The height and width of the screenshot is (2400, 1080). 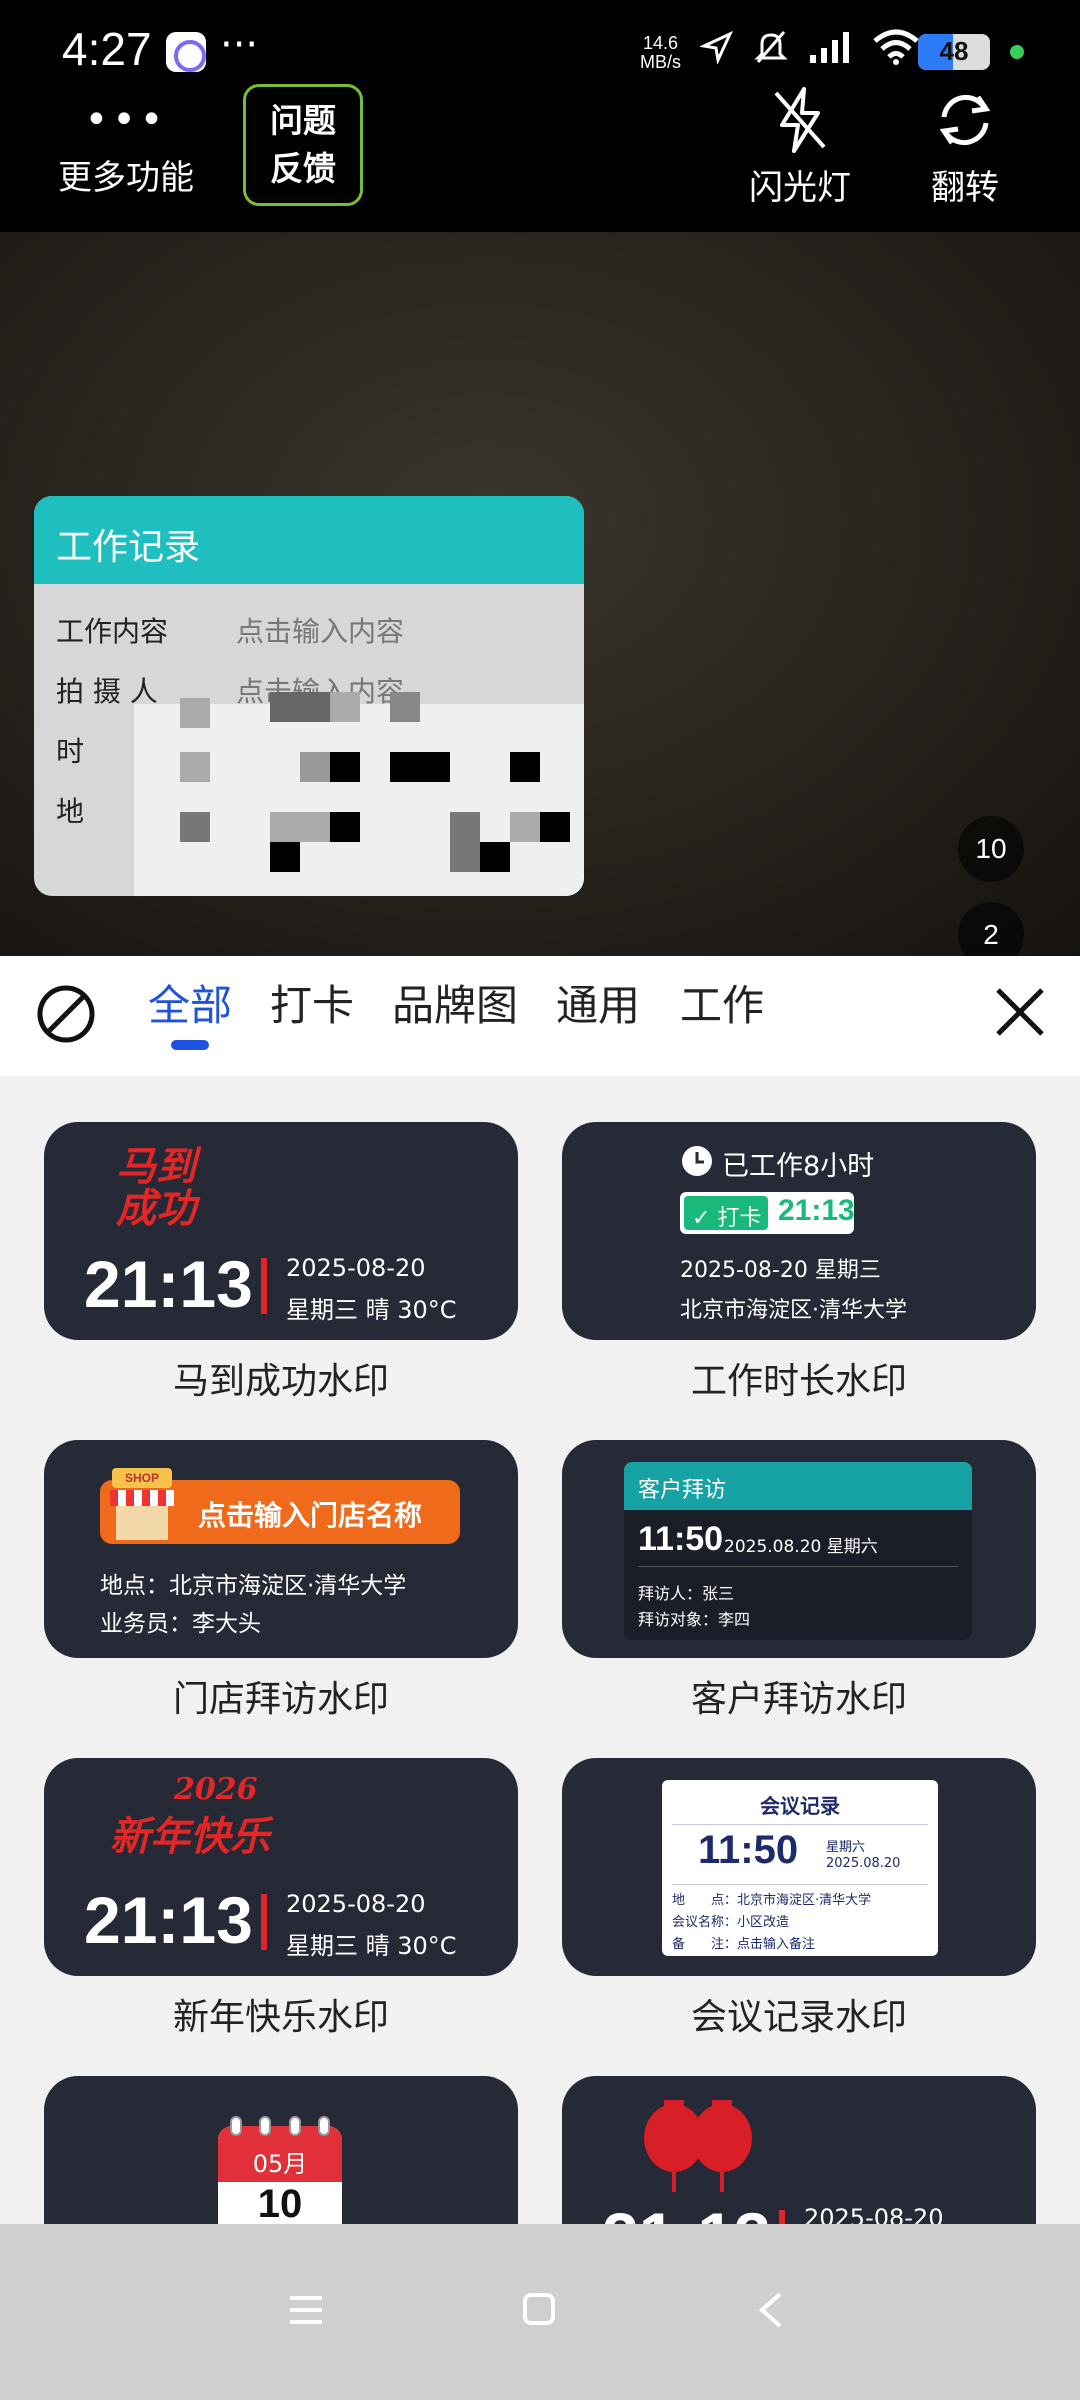 What do you see at coordinates (896, 47) in the screenshot?
I see `wifi-icon` at bounding box center [896, 47].